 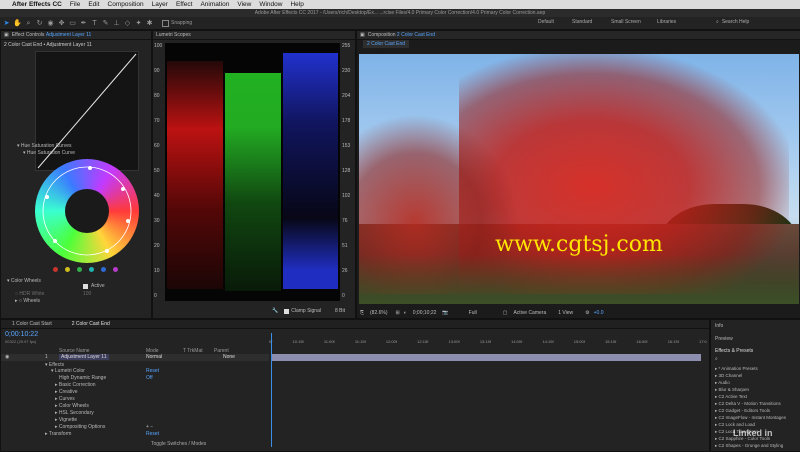 I want to click on layer-duration-bar, so click(x=486, y=357).